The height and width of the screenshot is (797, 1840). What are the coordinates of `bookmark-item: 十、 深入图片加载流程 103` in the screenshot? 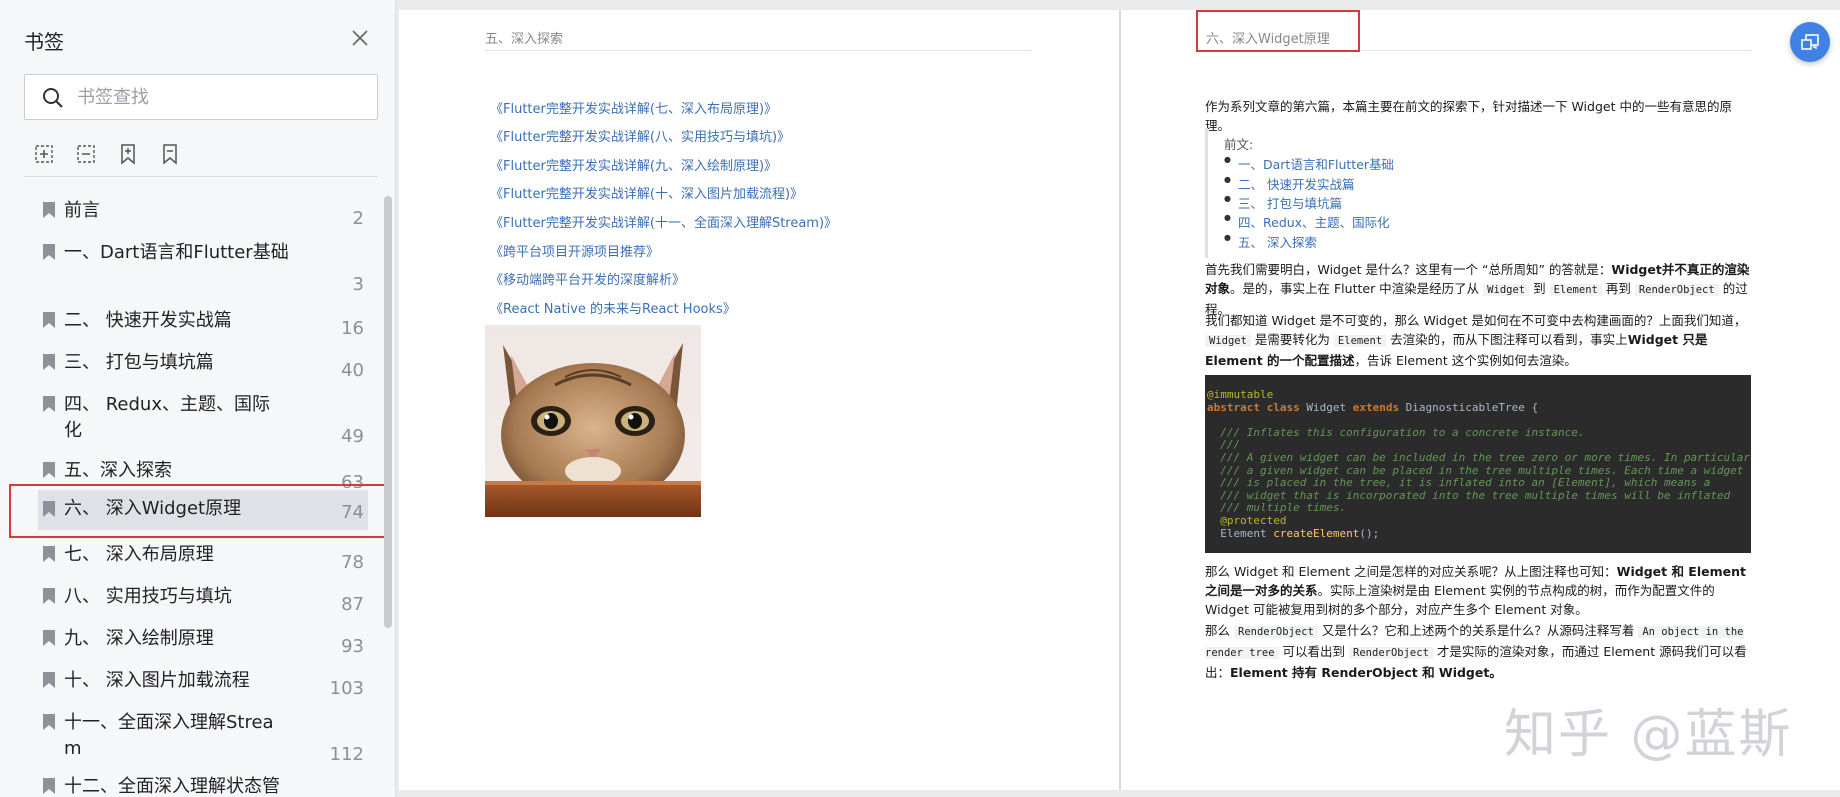 It's located at (203, 688).